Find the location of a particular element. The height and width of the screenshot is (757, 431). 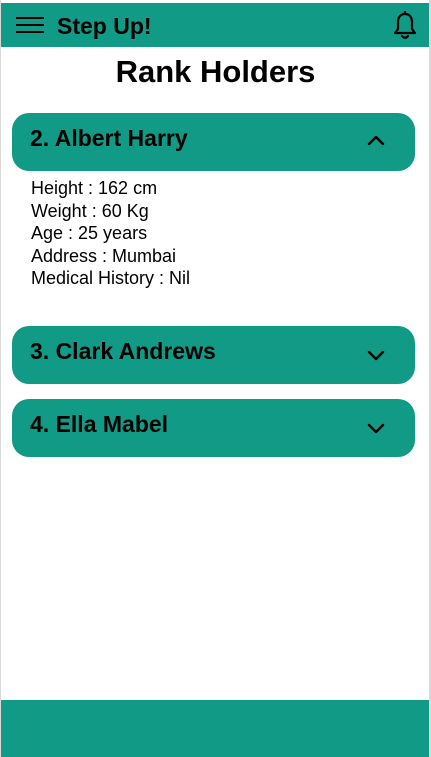

accordion-title: 3. Clark Andrews is located at coordinates (123, 351).